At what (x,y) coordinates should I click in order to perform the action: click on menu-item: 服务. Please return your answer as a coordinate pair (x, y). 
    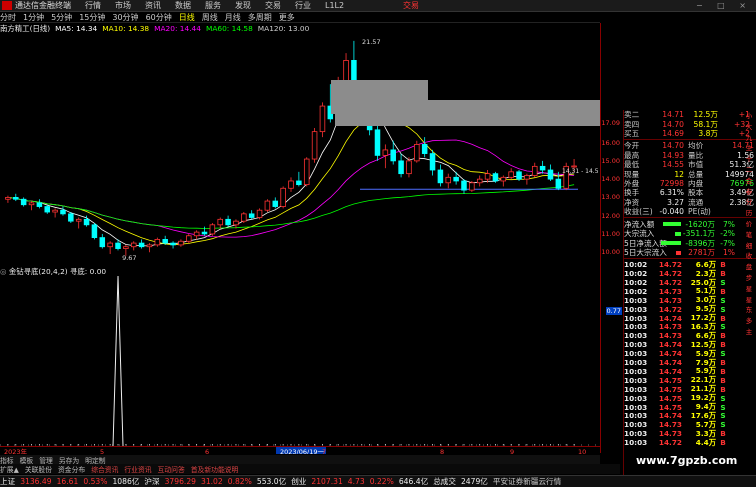
    Looking at the image, I should click on (213, 5).